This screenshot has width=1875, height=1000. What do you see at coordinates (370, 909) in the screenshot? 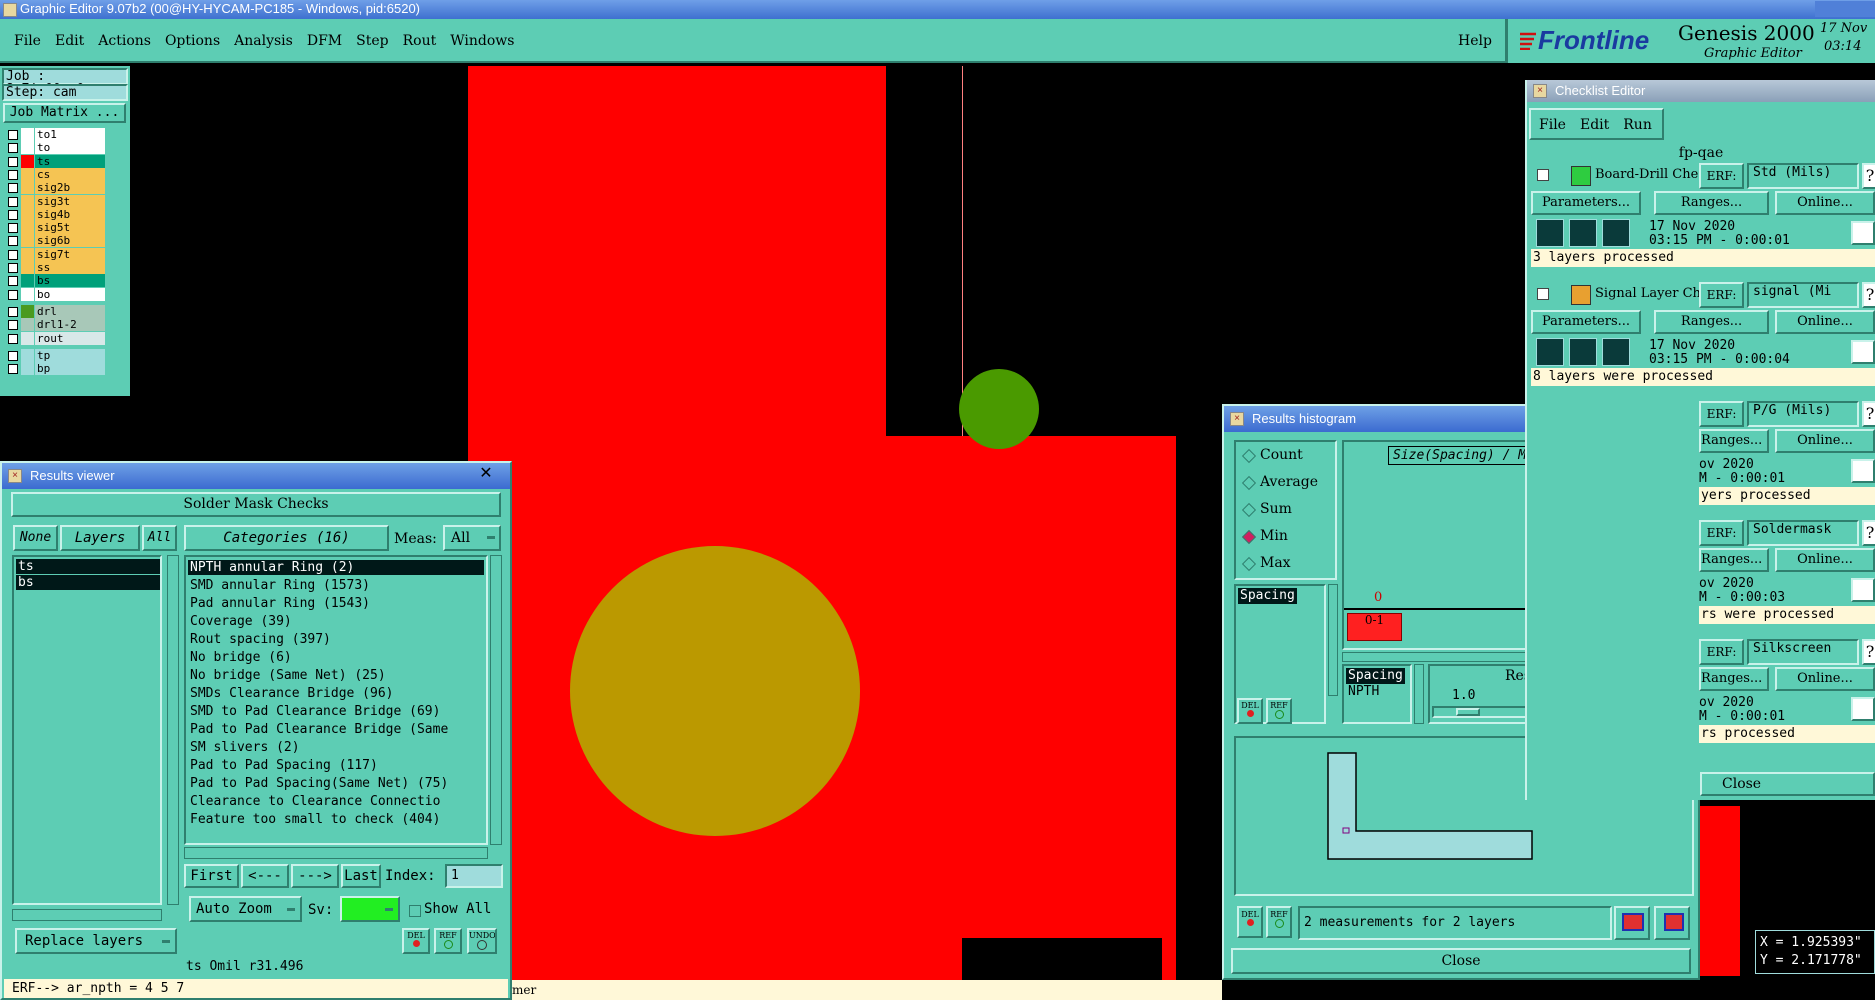
I see `sv-color-dropdown` at bounding box center [370, 909].